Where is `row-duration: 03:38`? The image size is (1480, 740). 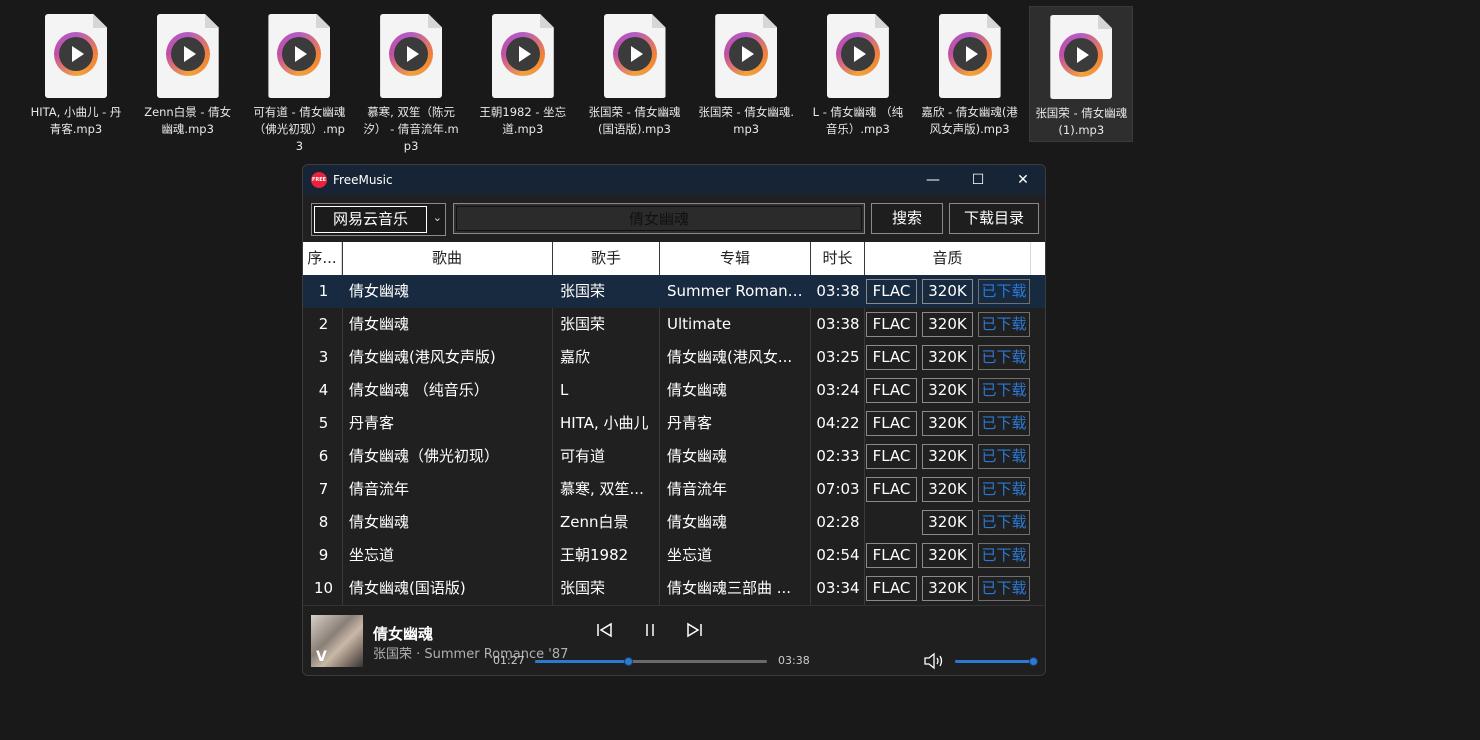 row-duration: 03:38 is located at coordinates (838, 324).